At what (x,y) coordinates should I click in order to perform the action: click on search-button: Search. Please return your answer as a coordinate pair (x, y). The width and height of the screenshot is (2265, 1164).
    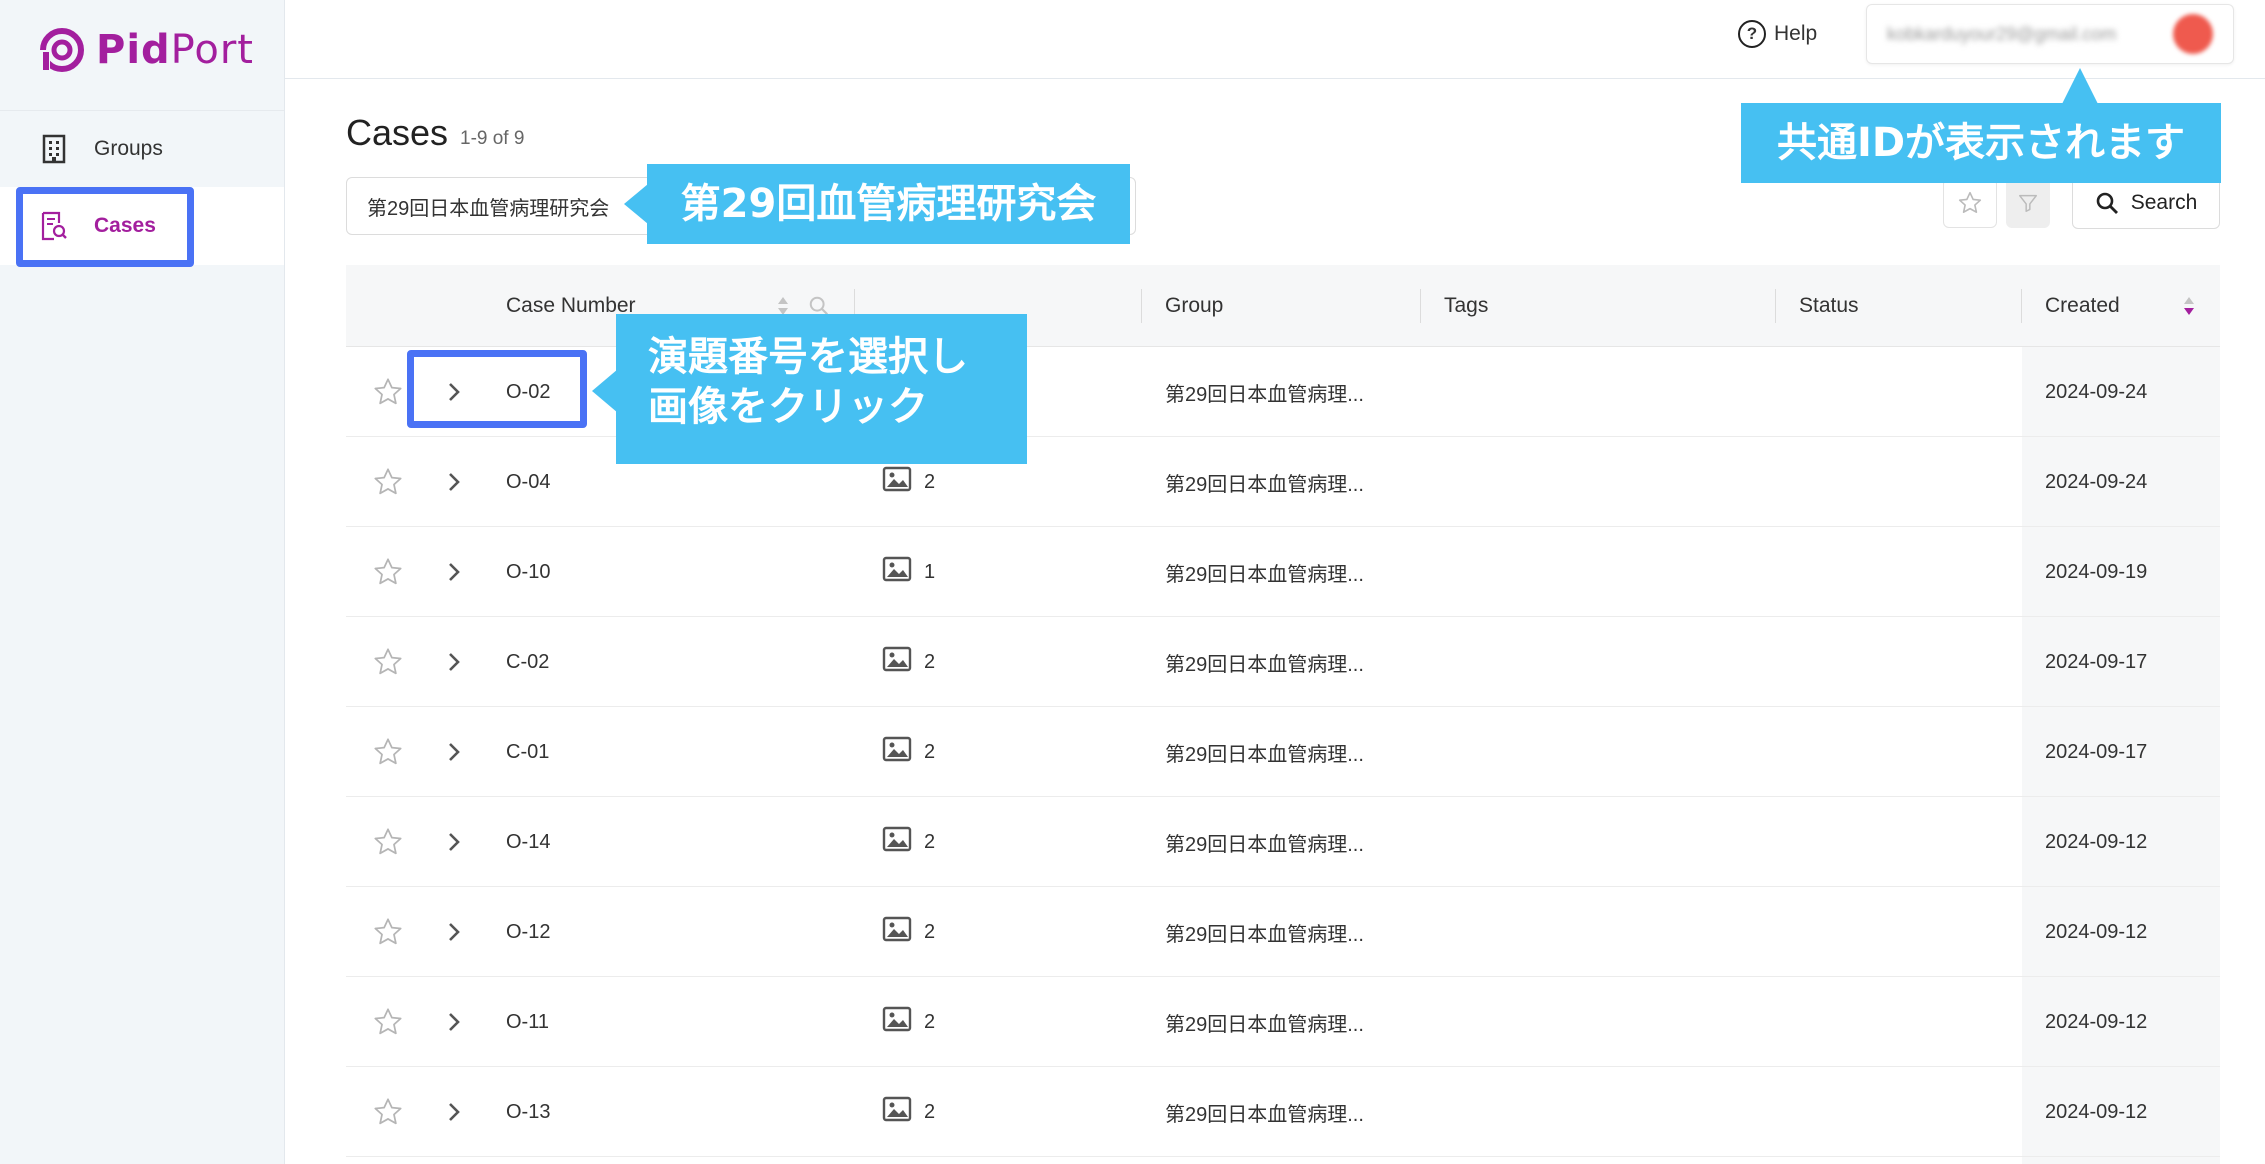
    Looking at the image, I should click on (2146, 203).